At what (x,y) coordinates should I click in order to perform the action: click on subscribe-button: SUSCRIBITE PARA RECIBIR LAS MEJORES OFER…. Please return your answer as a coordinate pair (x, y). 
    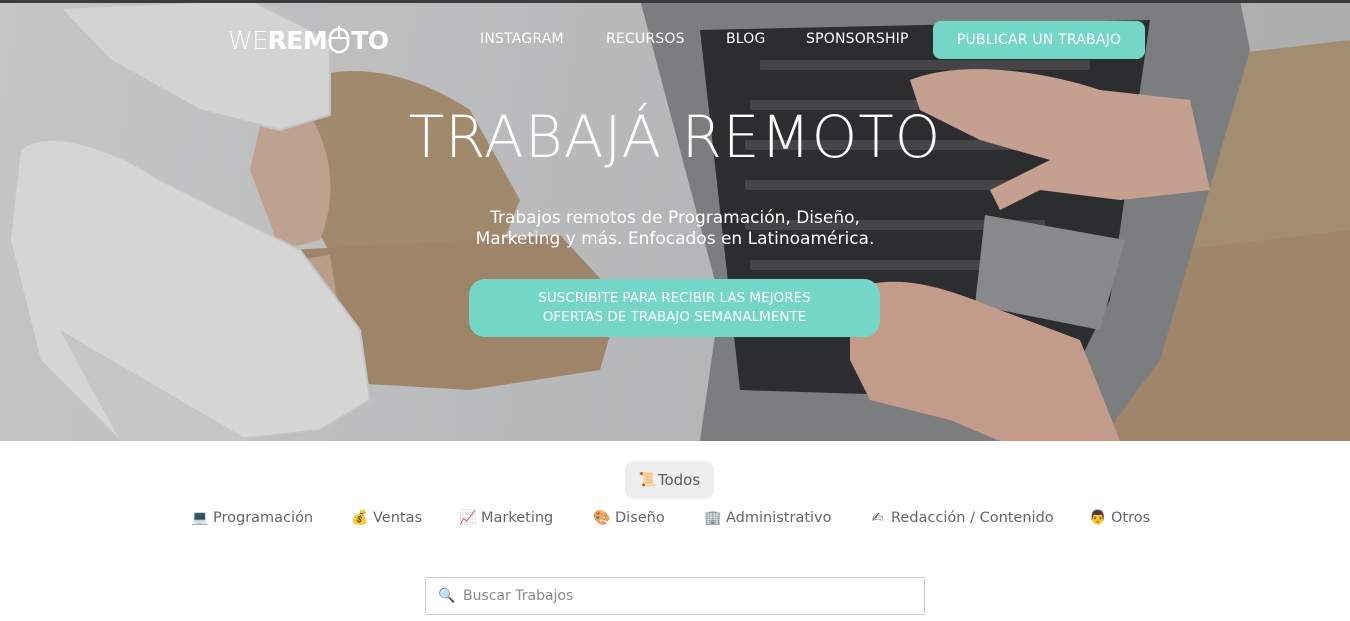
    Looking at the image, I should click on (674, 308).